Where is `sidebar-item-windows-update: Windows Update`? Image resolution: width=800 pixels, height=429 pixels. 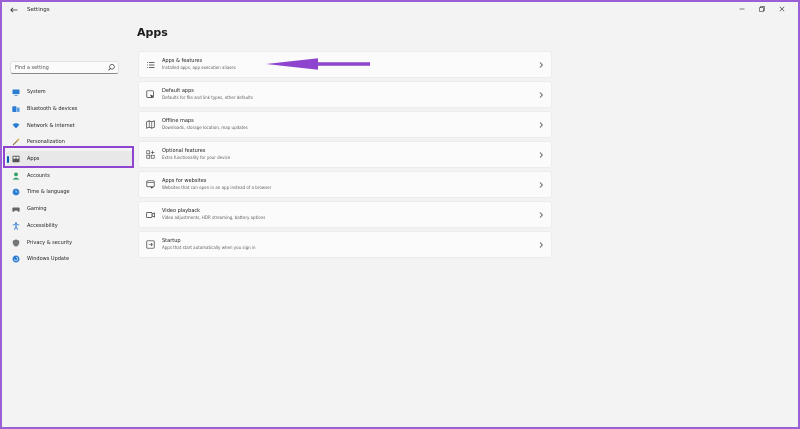 sidebar-item-windows-update: Windows Update is located at coordinates (70, 259).